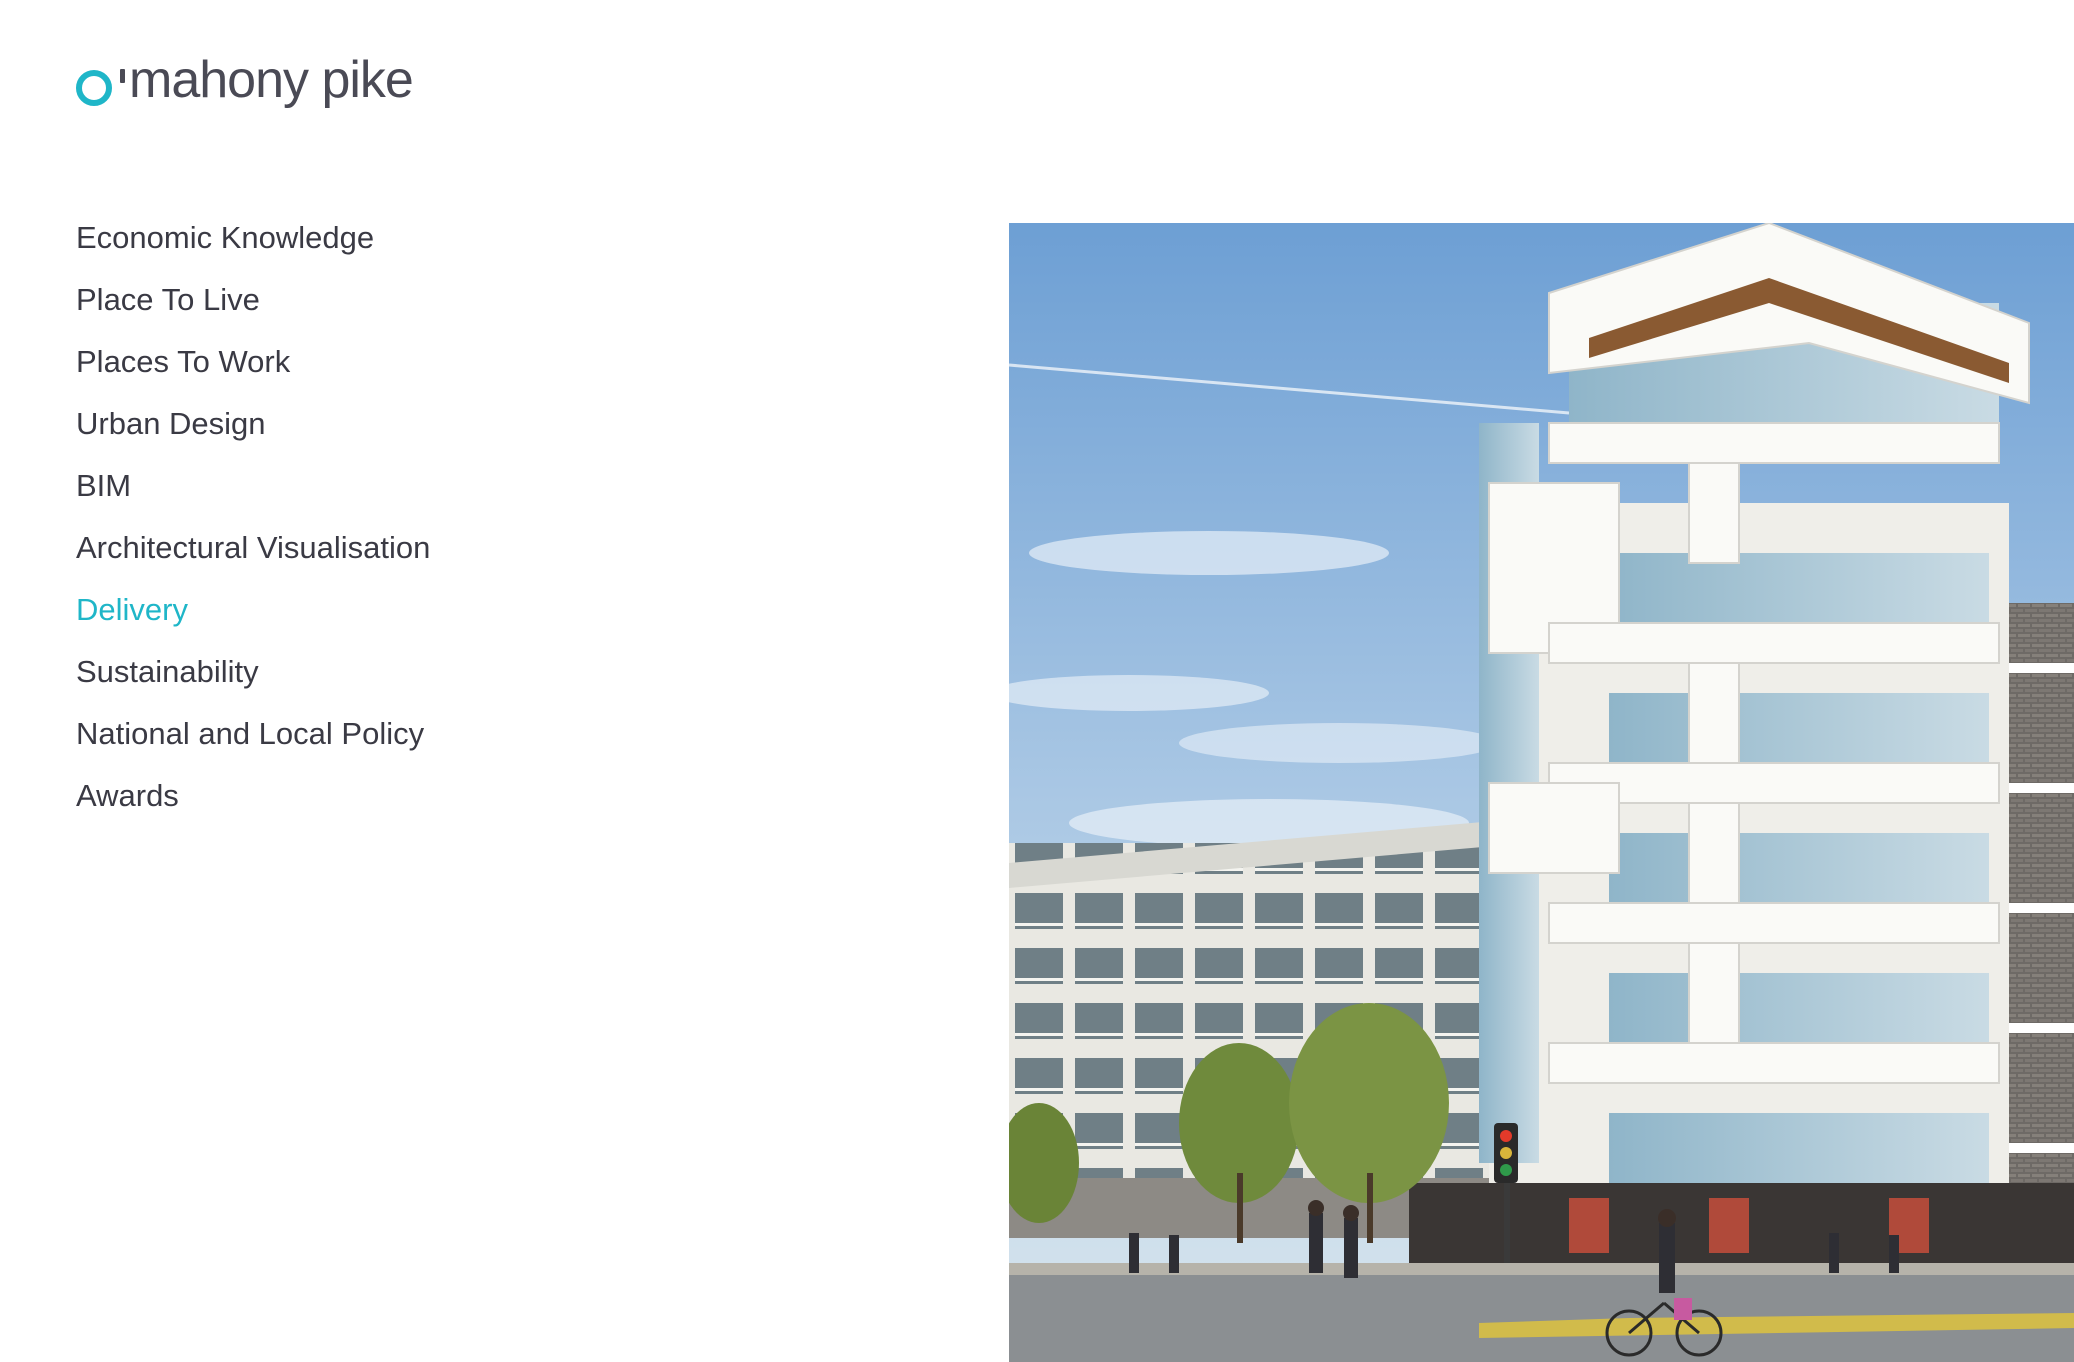 The width and height of the screenshot is (2074, 1362). Describe the element at coordinates (253, 491) in the screenshot. I see `menu-item-bim: BIM` at that location.